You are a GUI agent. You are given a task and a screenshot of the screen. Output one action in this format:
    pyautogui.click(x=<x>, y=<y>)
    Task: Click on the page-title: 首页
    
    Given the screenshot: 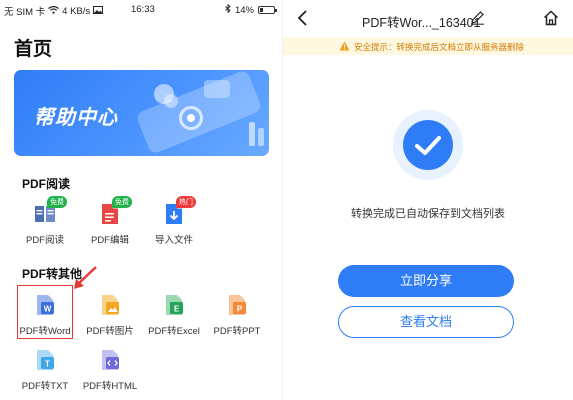 What is the action you would take?
    pyautogui.click(x=33, y=49)
    